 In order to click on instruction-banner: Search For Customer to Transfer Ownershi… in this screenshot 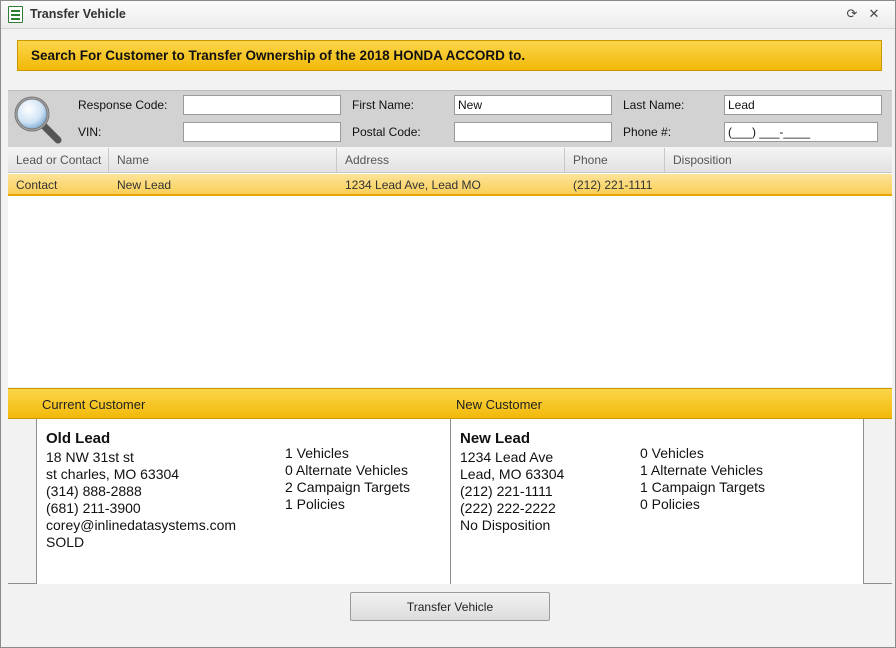, I will do `click(449, 55)`.